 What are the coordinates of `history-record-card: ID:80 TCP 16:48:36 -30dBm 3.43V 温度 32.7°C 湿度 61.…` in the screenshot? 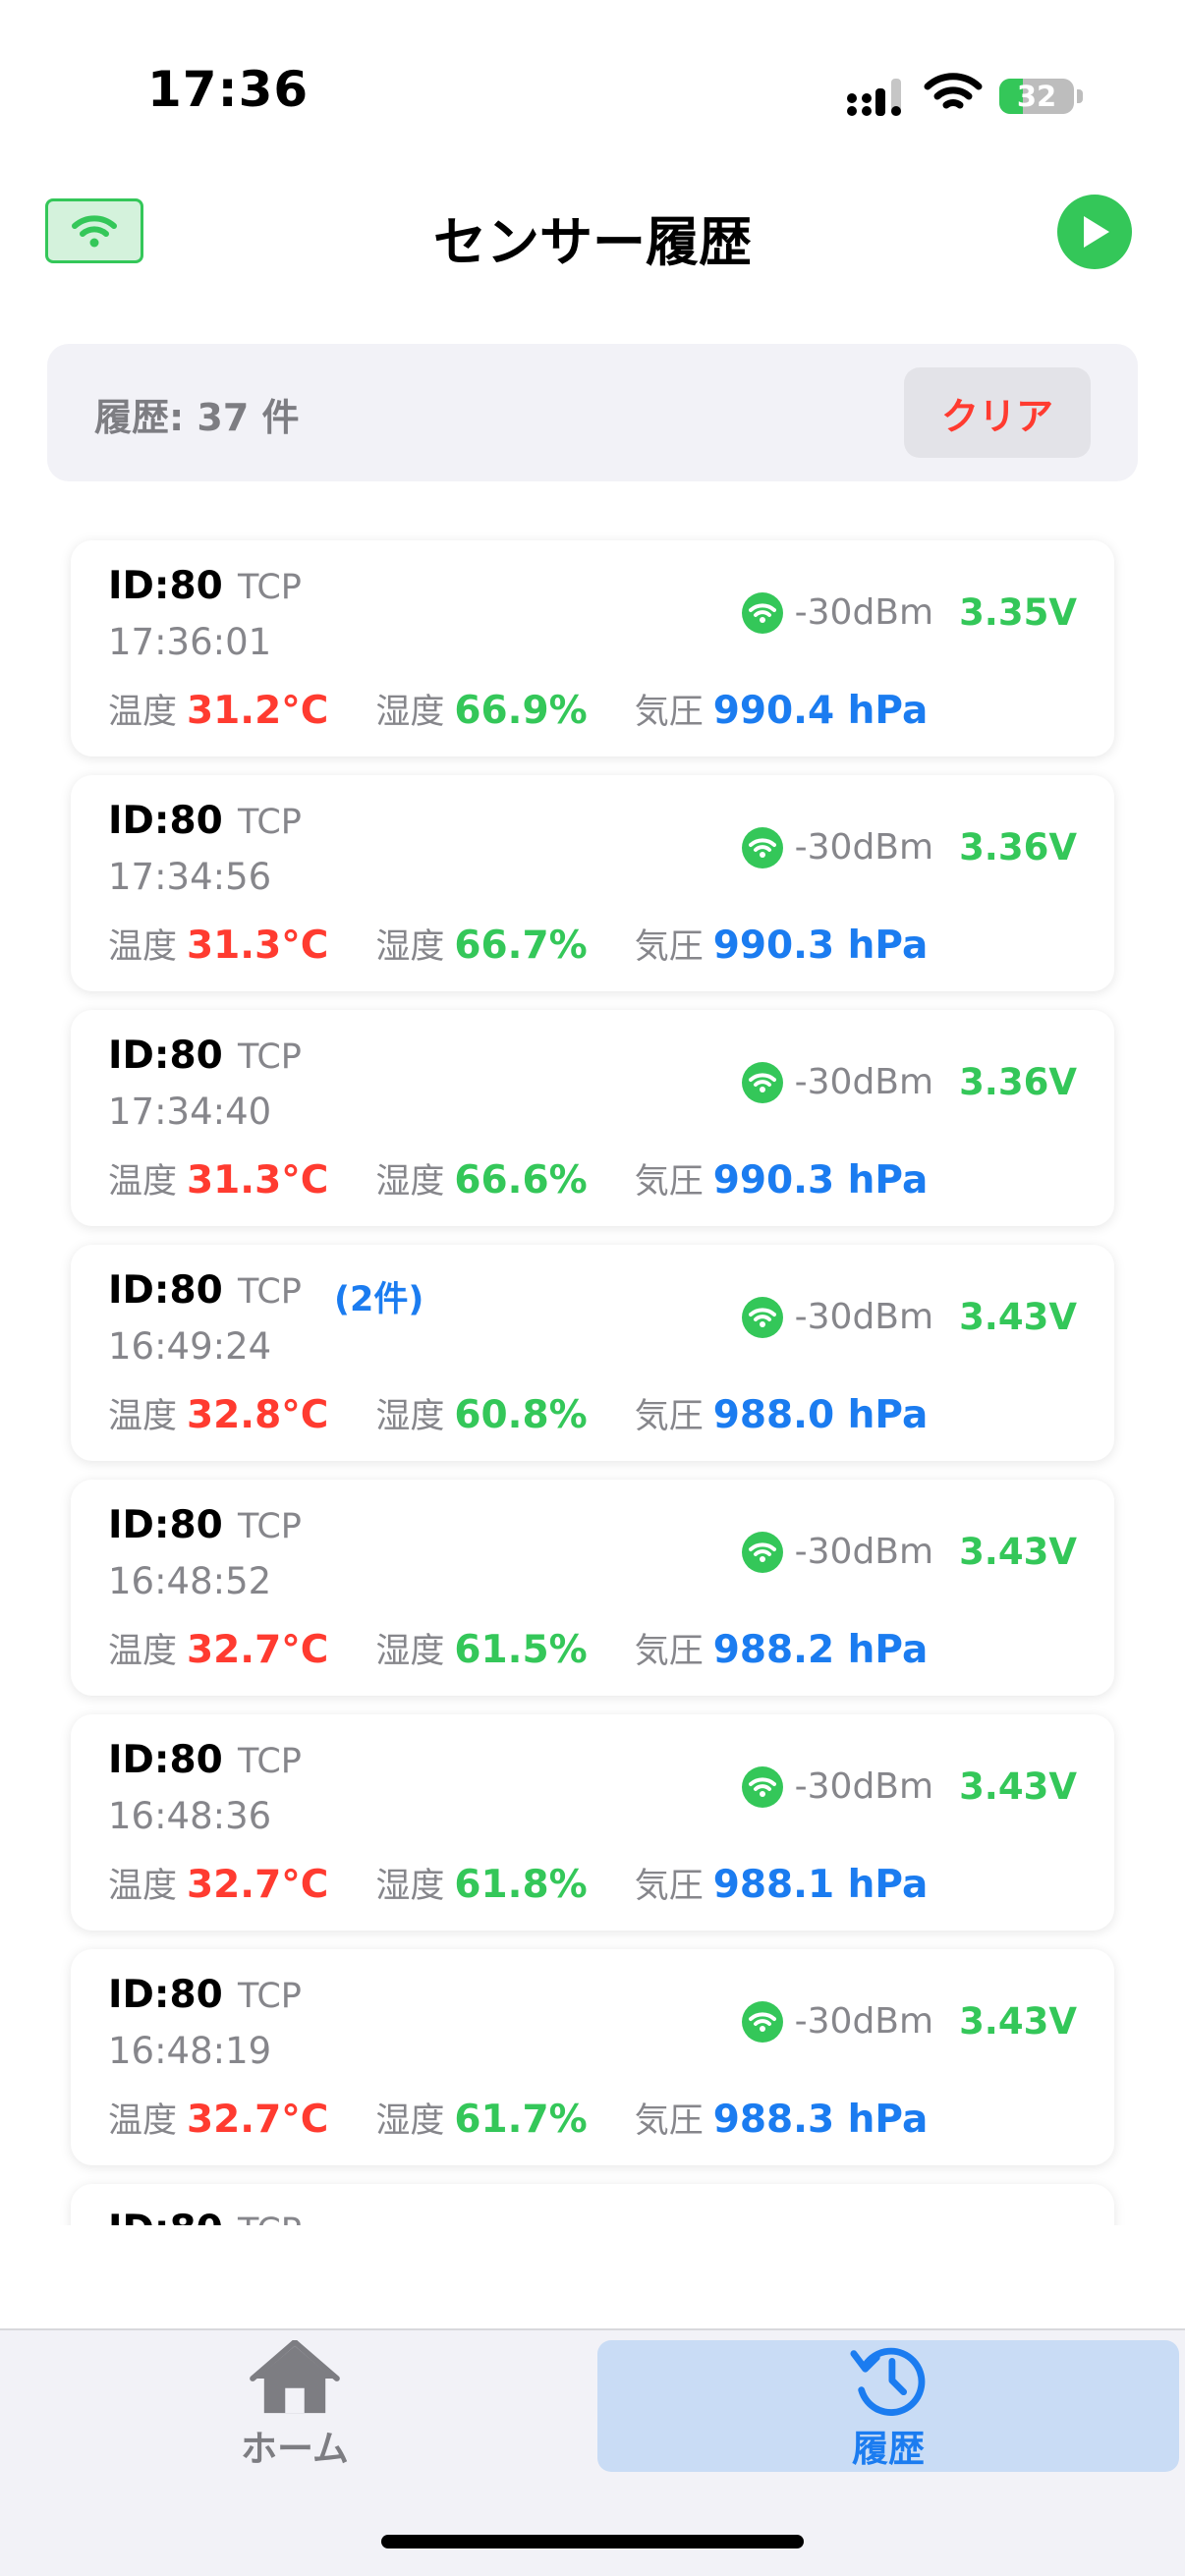 It's located at (592, 1822).